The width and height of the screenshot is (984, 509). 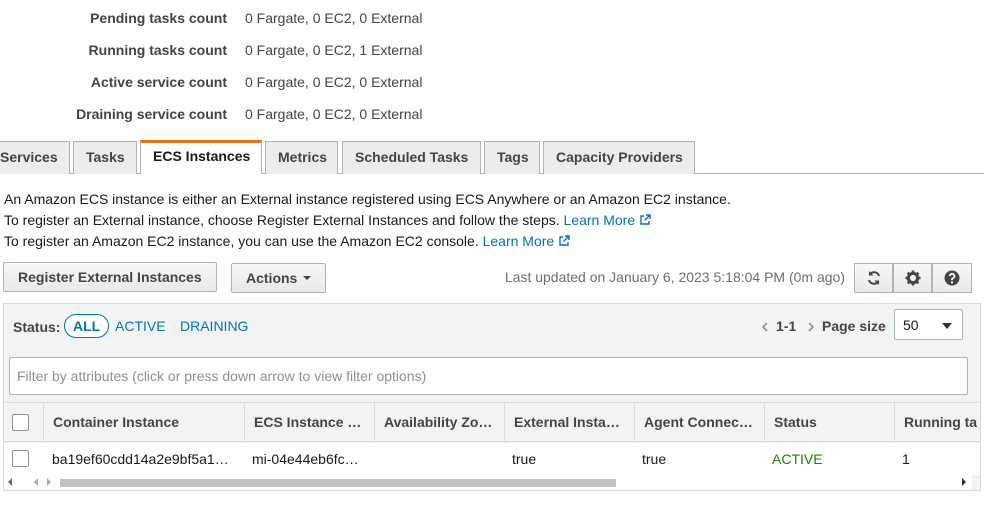 What do you see at coordinates (214, 326) in the screenshot?
I see `status-filter-draining: DRAINING` at bounding box center [214, 326].